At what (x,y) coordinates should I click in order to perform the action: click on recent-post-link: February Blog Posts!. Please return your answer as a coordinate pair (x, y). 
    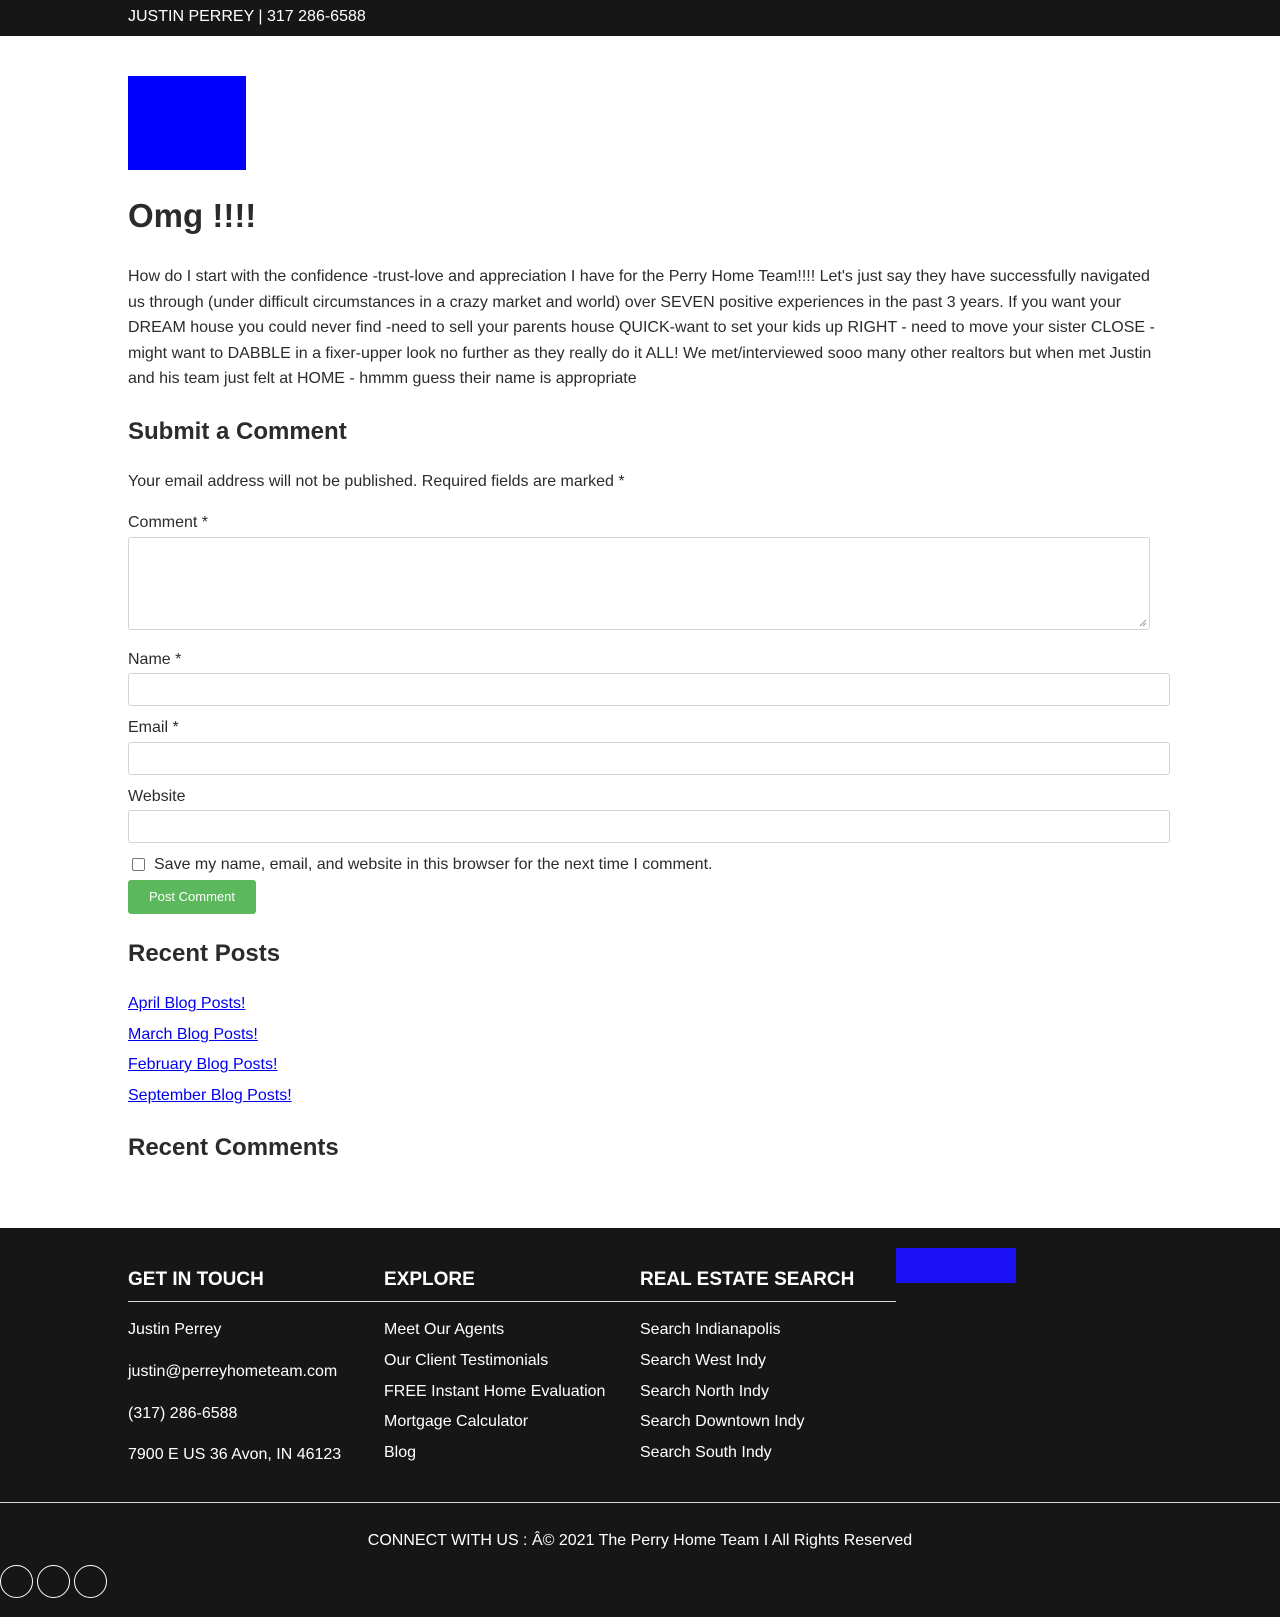
    Looking at the image, I should click on (202, 1065).